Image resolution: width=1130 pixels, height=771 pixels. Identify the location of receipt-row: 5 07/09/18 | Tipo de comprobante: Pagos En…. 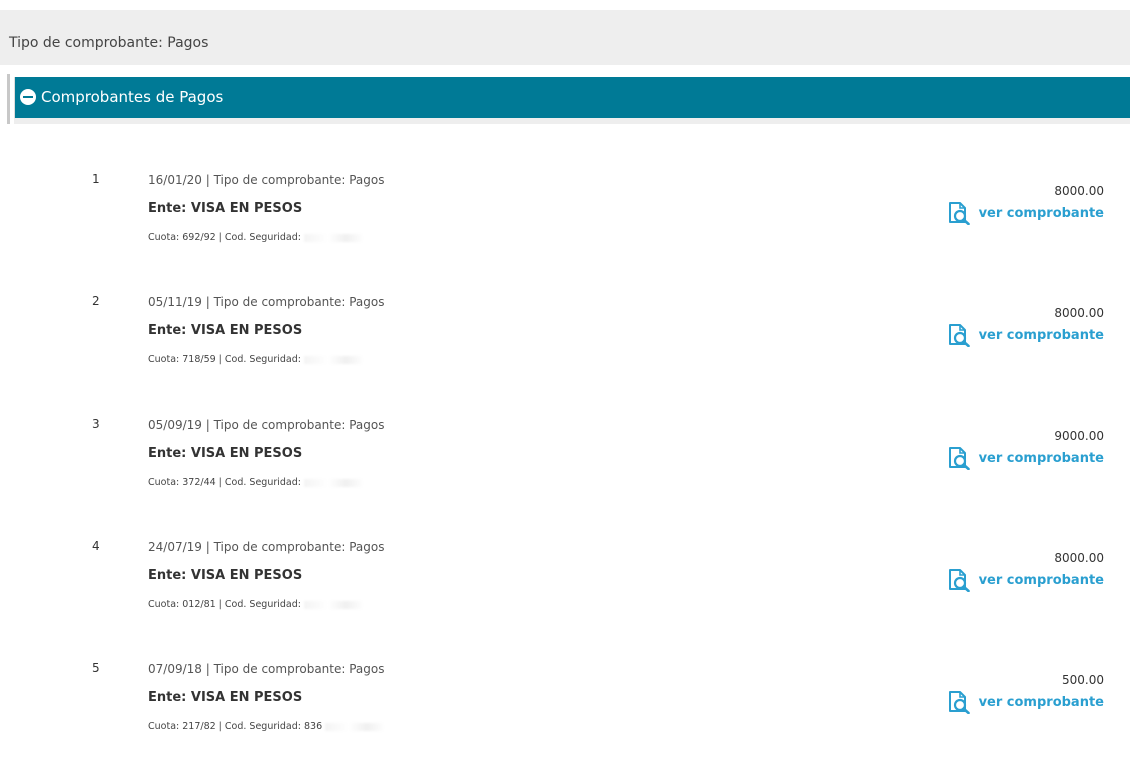
(565, 716).